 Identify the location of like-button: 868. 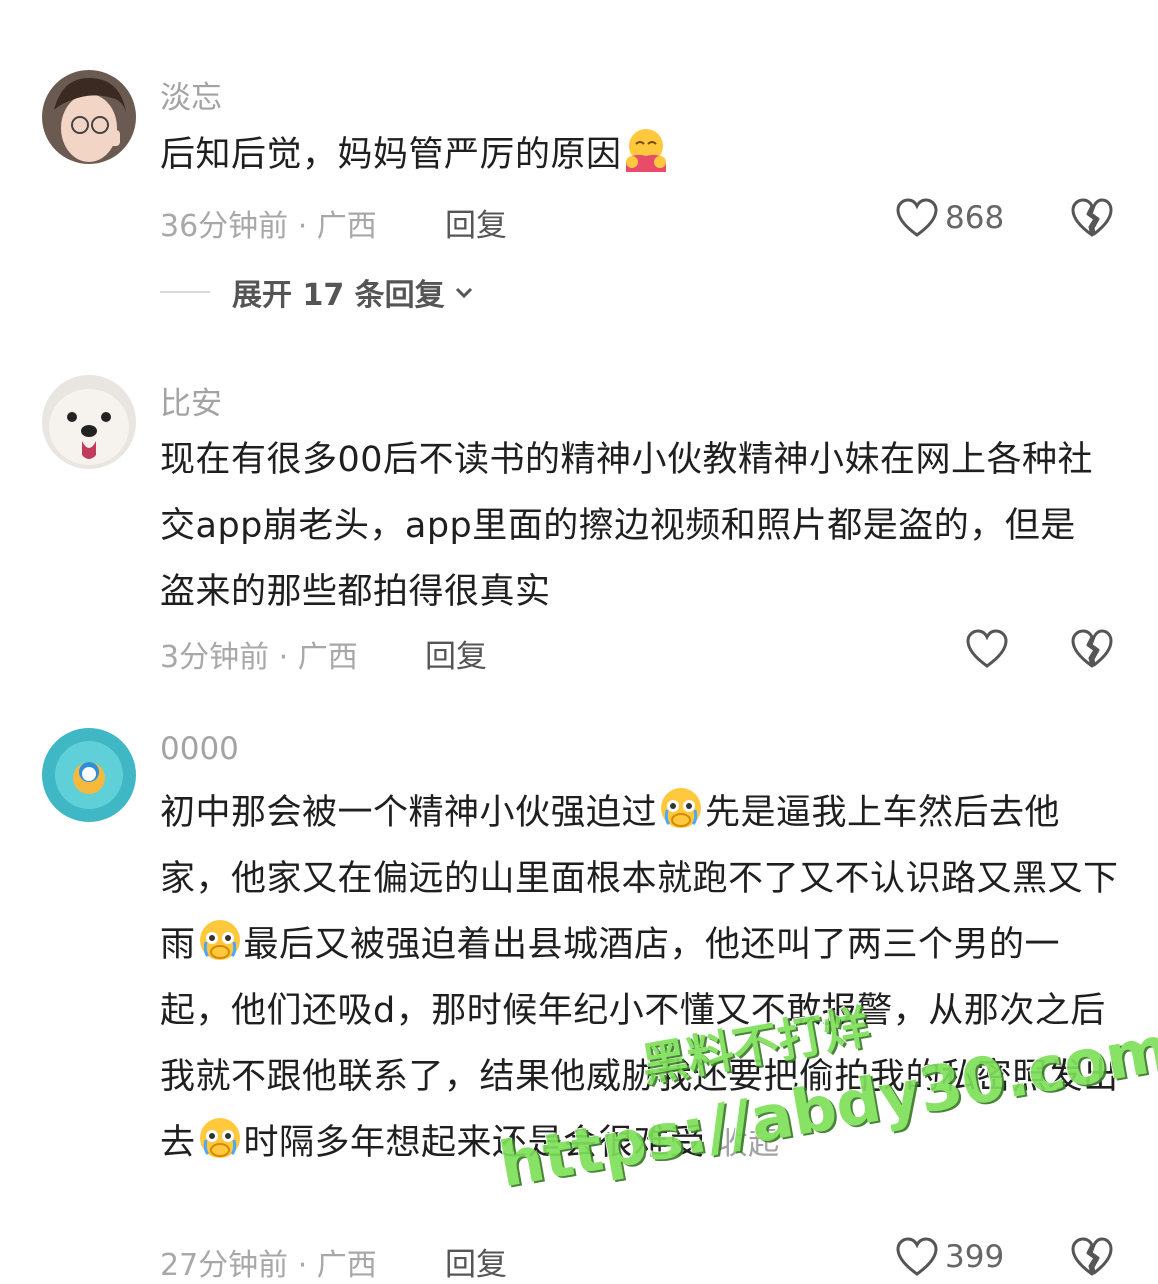
(949, 218).